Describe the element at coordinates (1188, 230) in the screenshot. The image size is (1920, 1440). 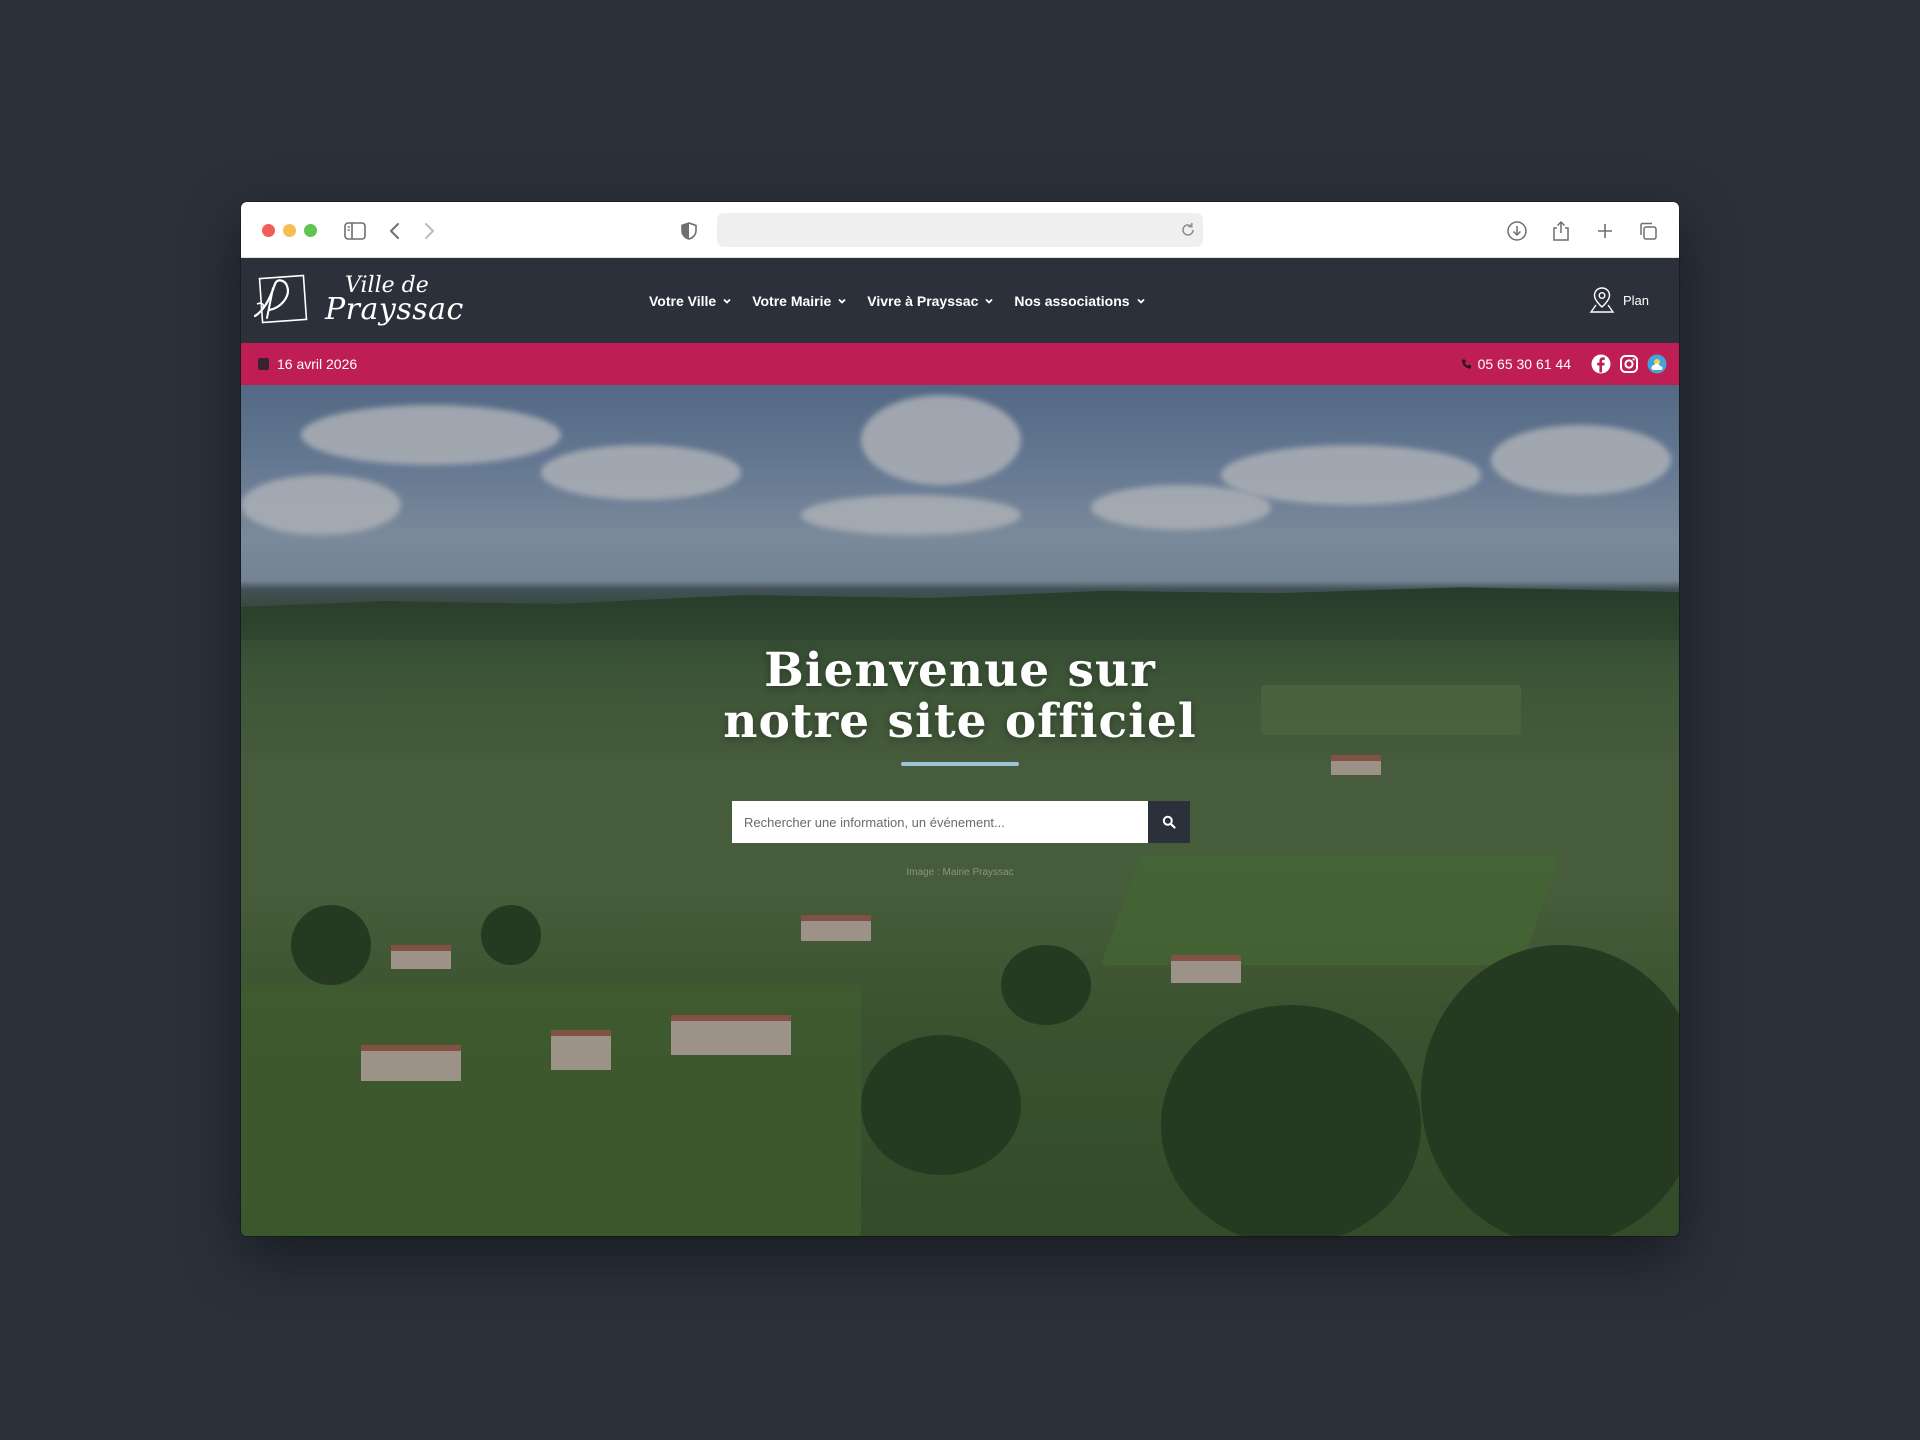
I see `reload-icon` at that location.